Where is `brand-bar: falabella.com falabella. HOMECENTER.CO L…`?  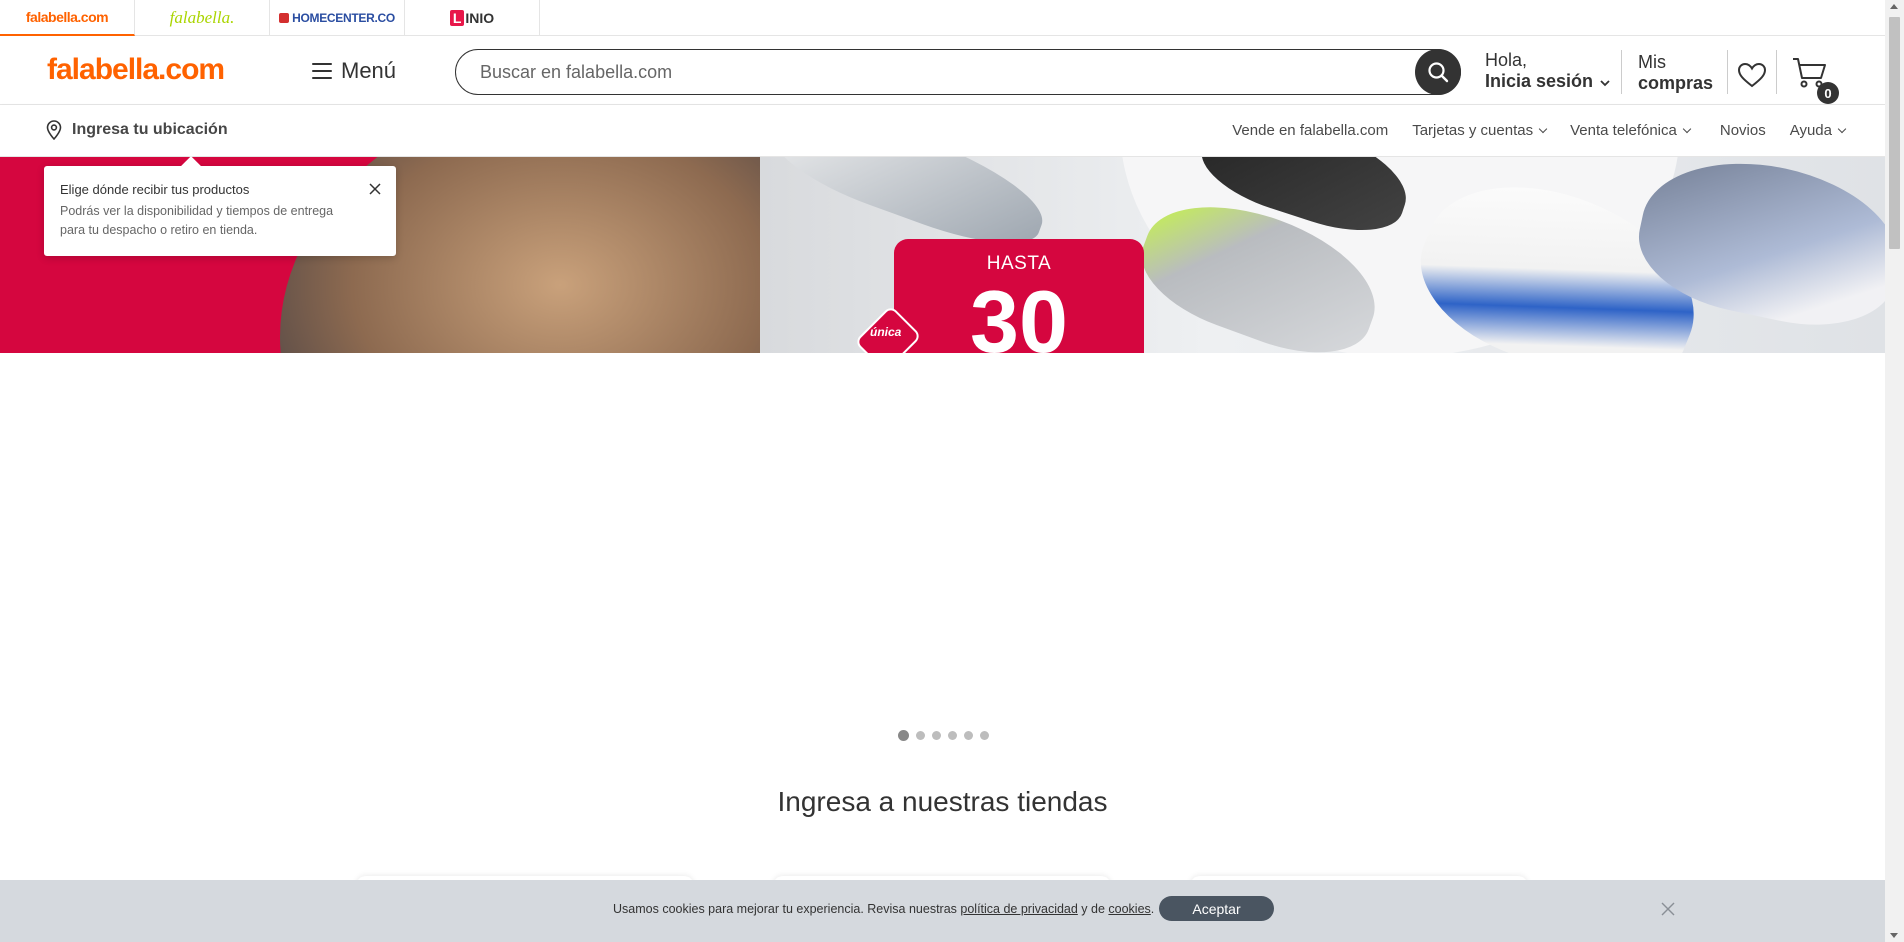
brand-bar: falabella.com falabella. HOMECENTER.CO L… is located at coordinates (942, 18).